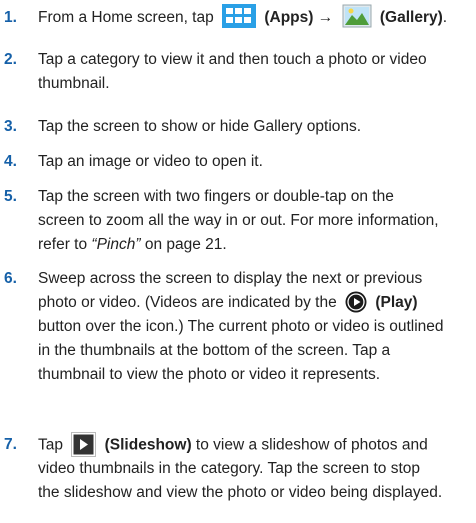  What do you see at coordinates (357, 16) in the screenshot?
I see `gallery-icon` at bounding box center [357, 16].